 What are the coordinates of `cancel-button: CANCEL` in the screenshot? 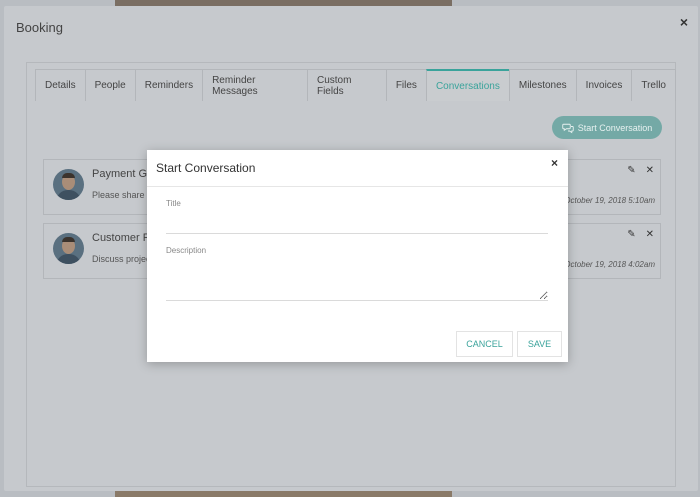 It's located at (484, 344).